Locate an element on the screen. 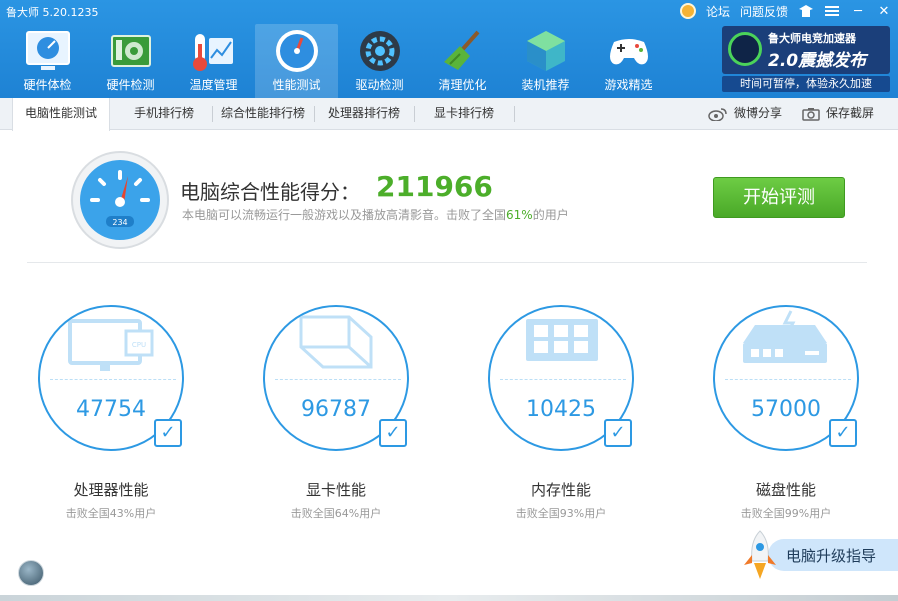 Image resolution: width=898 pixels, height=601 pixels. score-desc-prefix: 本电脑可以流畅运行一般游戏以及播放高清影音。击败了全国 is located at coordinates (344, 215).